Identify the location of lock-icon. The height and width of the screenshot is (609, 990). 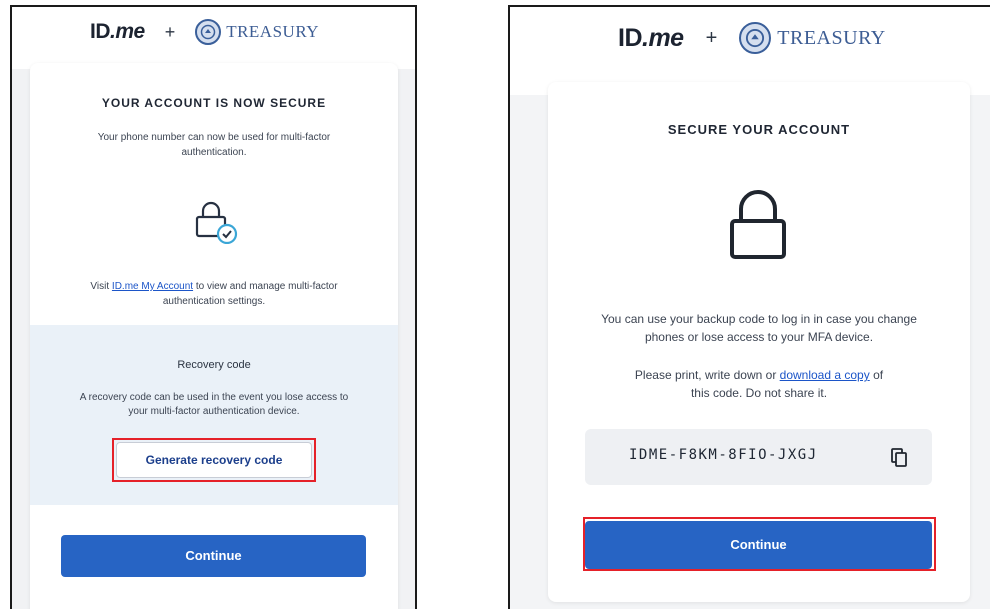
(758, 225).